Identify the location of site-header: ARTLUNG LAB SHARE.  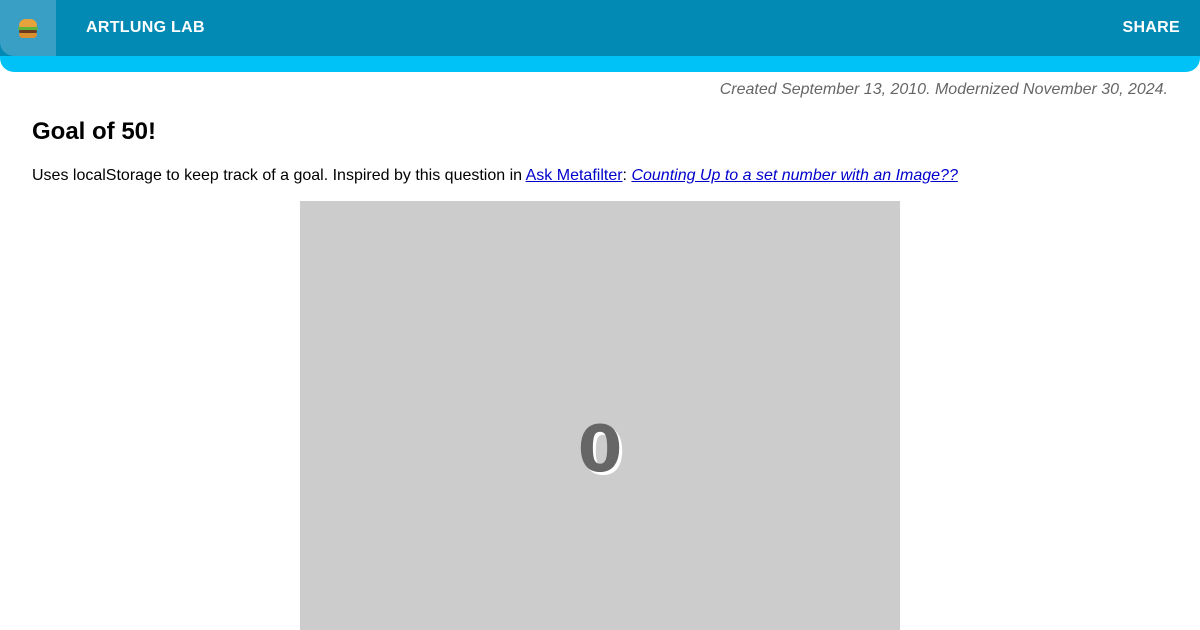
(600, 36).